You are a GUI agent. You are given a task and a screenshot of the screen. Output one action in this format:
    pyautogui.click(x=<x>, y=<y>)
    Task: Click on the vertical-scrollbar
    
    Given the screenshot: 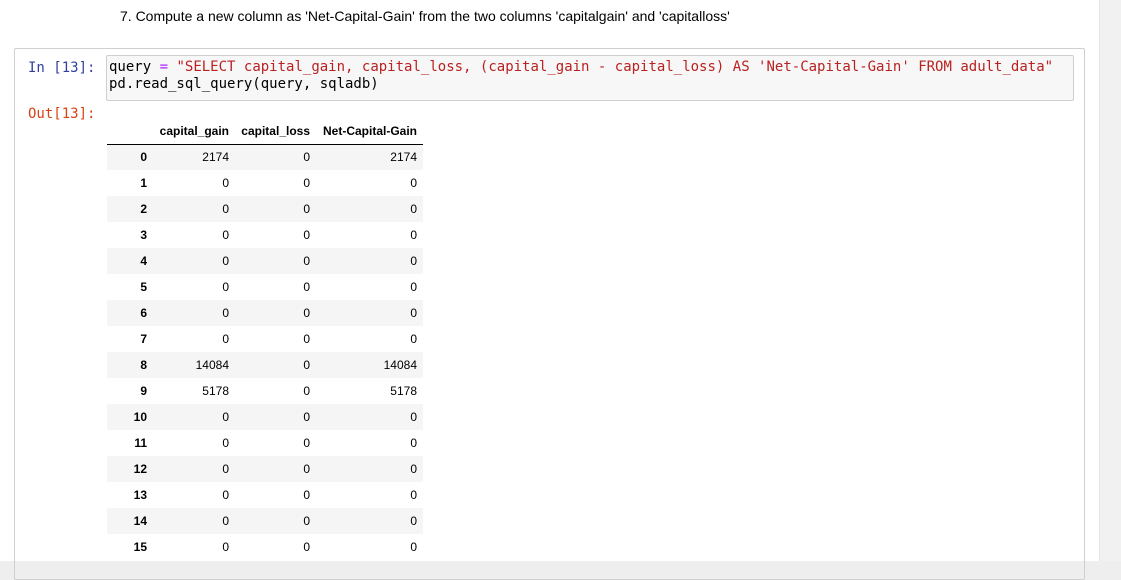 What is the action you would take?
    pyautogui.click(x=1110, y=280)
    